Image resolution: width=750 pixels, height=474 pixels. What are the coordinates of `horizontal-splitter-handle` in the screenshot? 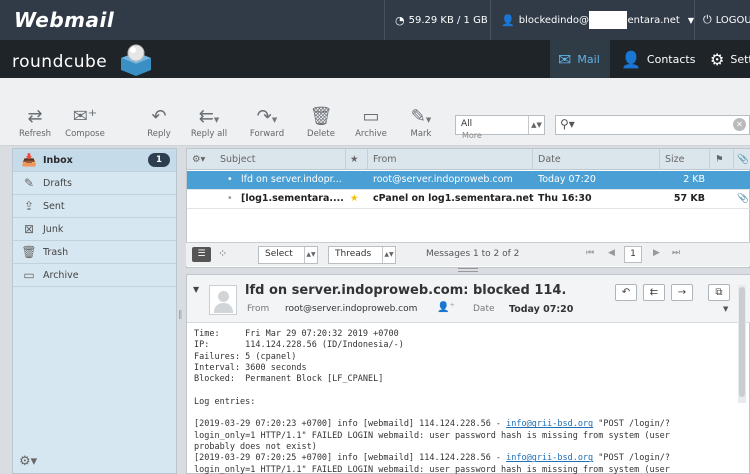 It's located at (468, 270).